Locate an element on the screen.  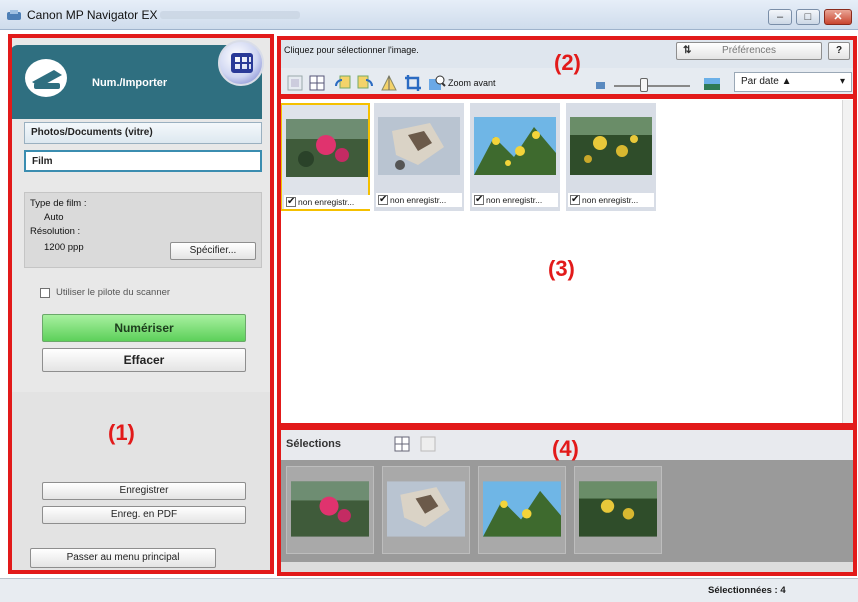
minimize-icon: – is located at coordinates (780, 17).